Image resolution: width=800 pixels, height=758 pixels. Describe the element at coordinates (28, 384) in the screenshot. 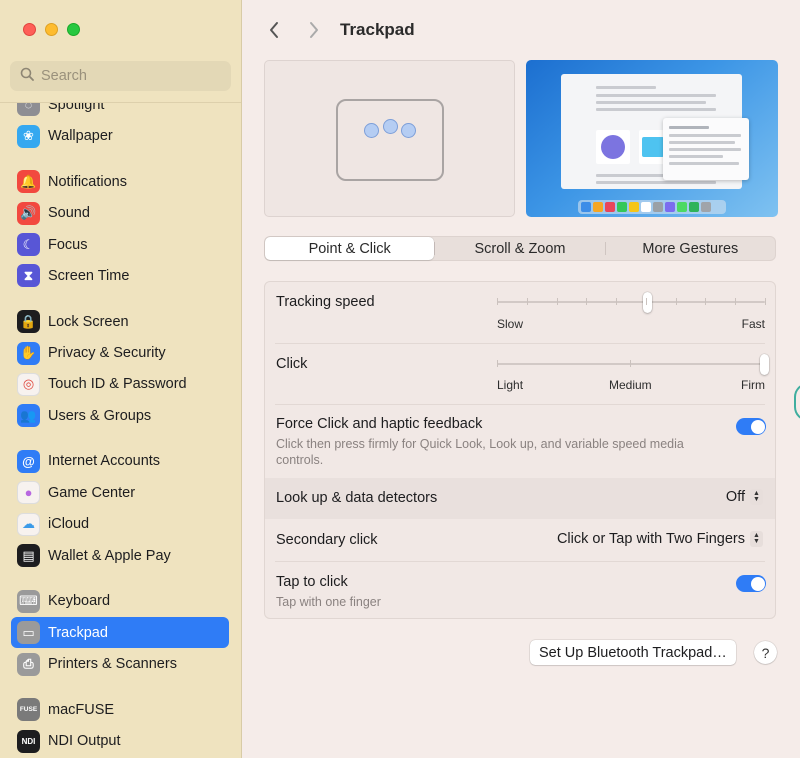

I see `fingerprint-icon: ◎` at that location.